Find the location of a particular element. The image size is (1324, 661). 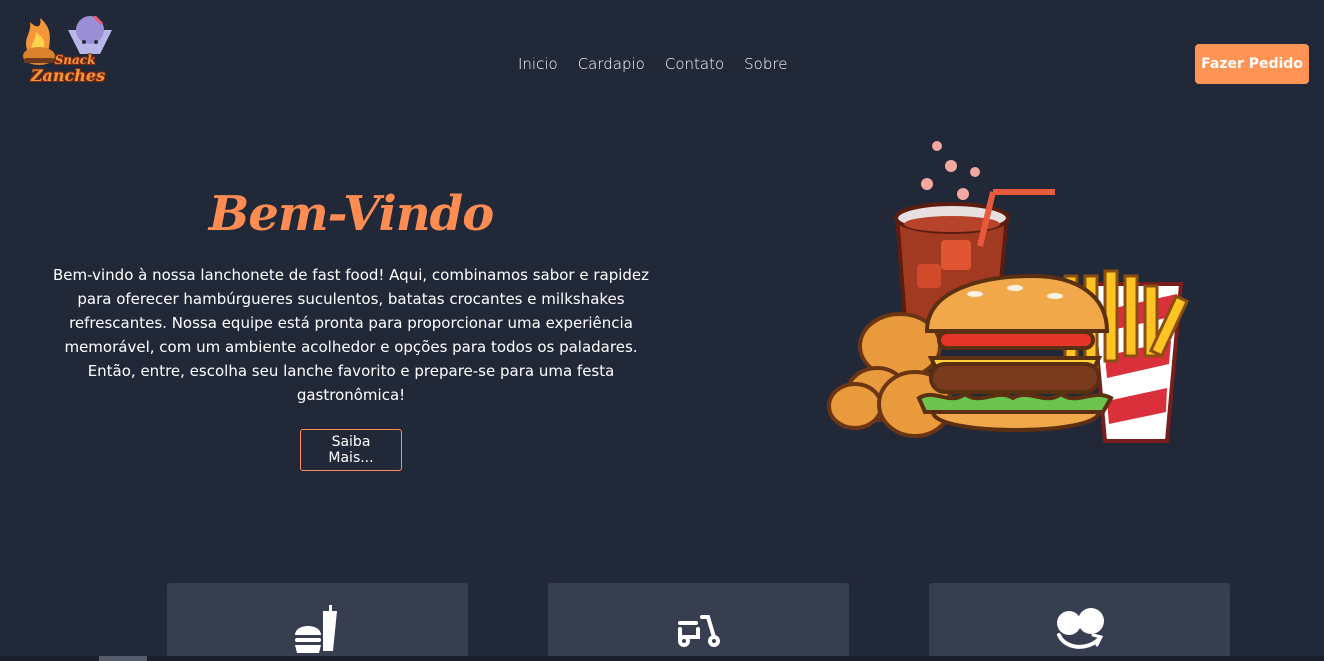

nav-item-sobre: Sobre is located at coordinates (765, 64).